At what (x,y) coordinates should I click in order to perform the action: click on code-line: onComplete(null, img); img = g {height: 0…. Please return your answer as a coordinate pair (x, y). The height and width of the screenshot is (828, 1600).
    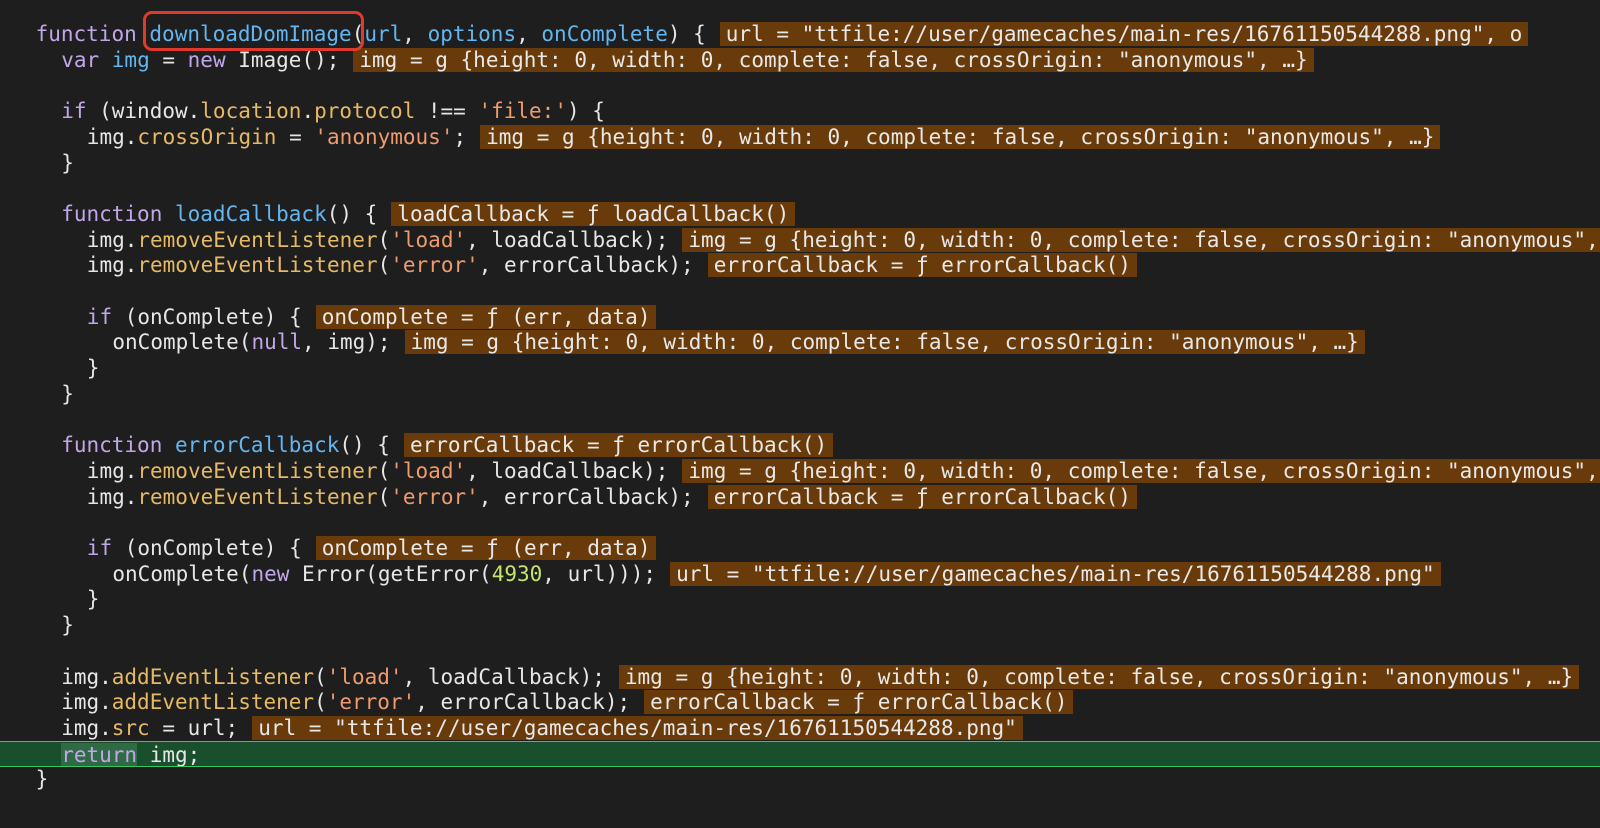
    Looking at the image, I should click on (800, 342).